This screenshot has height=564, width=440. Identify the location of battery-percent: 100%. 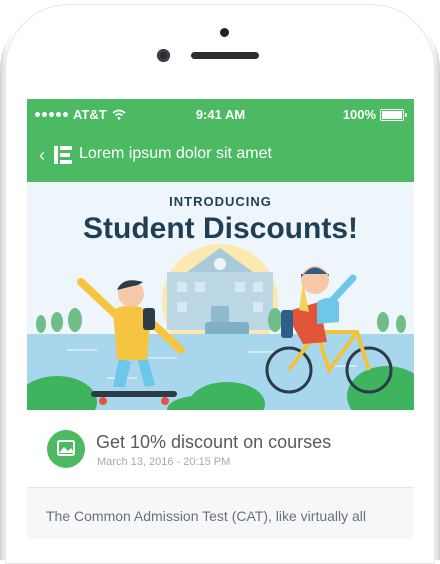
(359, 114).